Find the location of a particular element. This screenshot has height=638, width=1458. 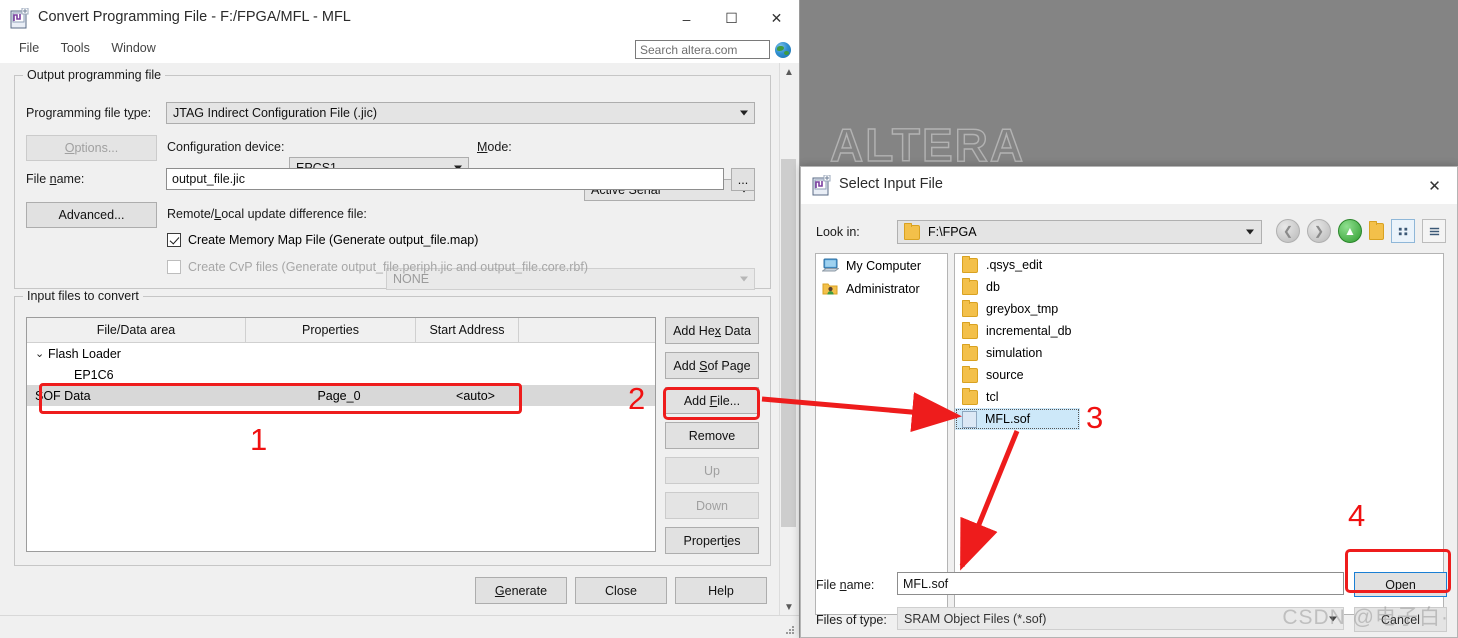

detail-view-icon is located at coordinates (1434, 231).